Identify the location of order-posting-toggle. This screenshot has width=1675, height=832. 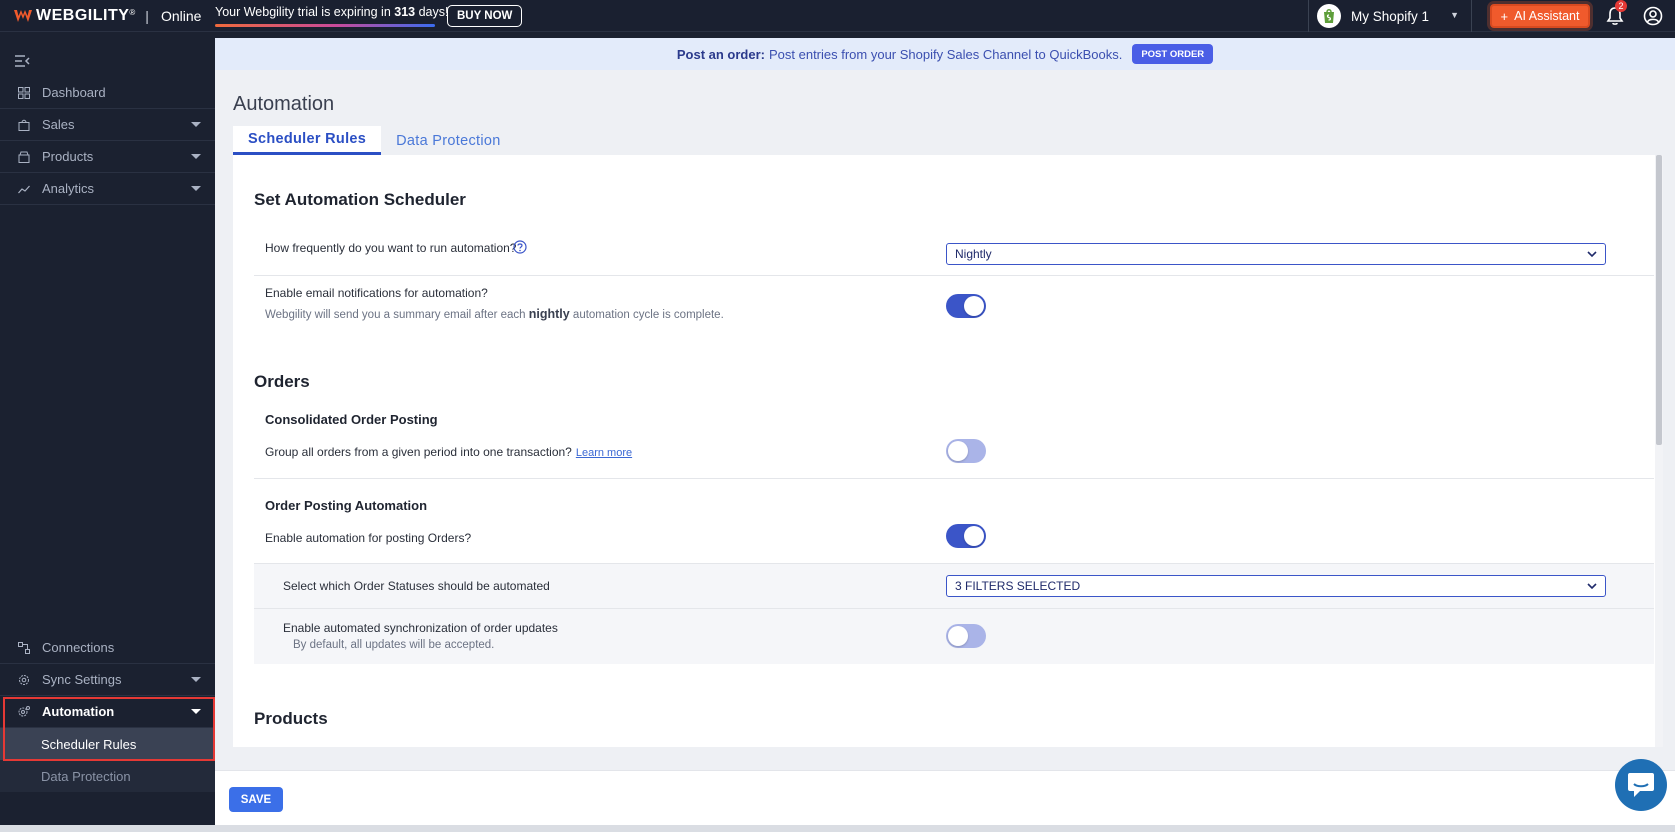
(966, 536).